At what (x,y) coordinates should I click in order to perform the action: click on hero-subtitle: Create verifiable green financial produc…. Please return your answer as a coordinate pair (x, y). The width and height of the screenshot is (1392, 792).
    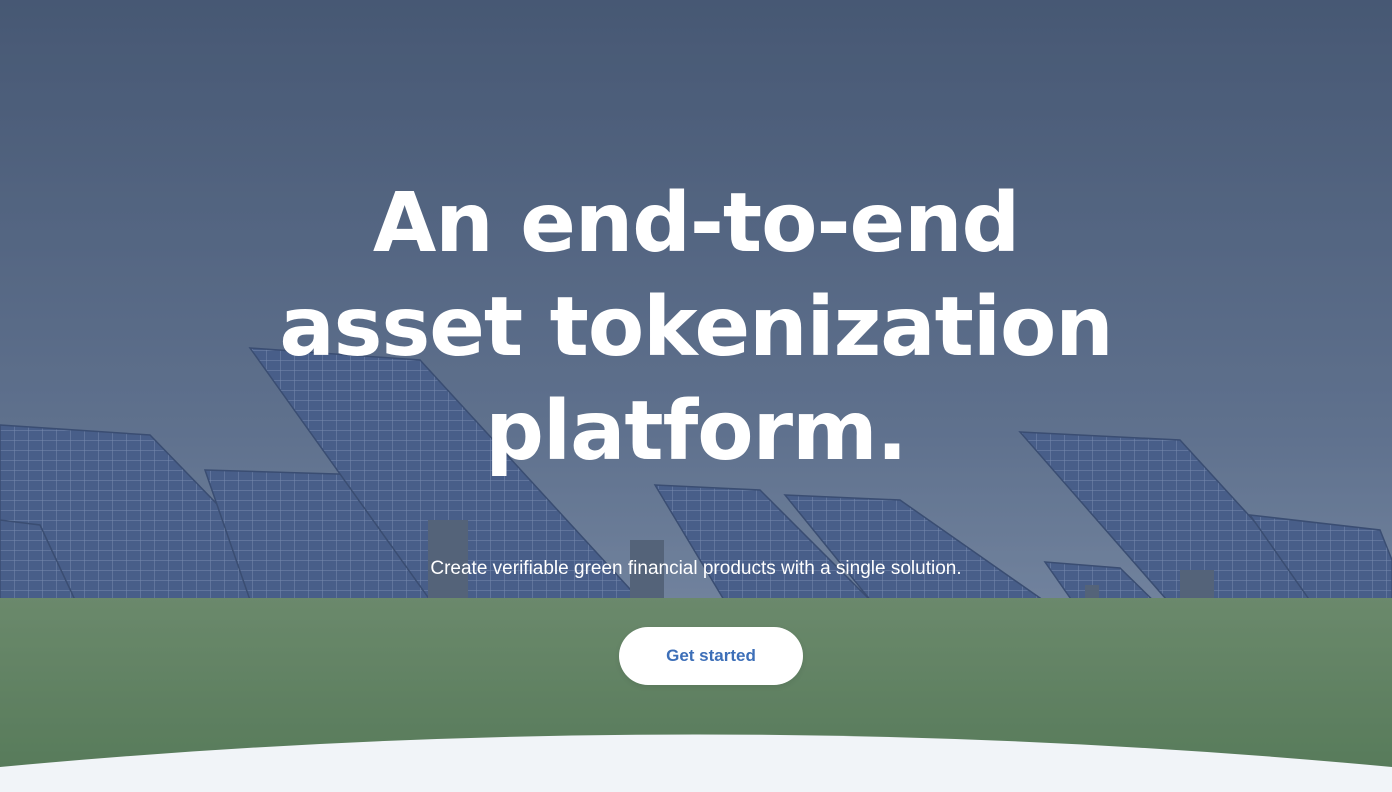
    Looking at the image, I should click on (696, 568).